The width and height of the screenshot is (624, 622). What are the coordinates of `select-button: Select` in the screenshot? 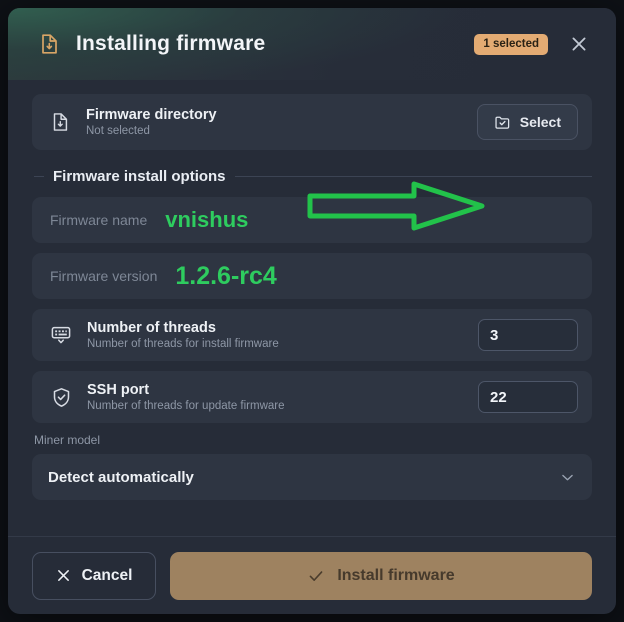 It's located at (527, 122).